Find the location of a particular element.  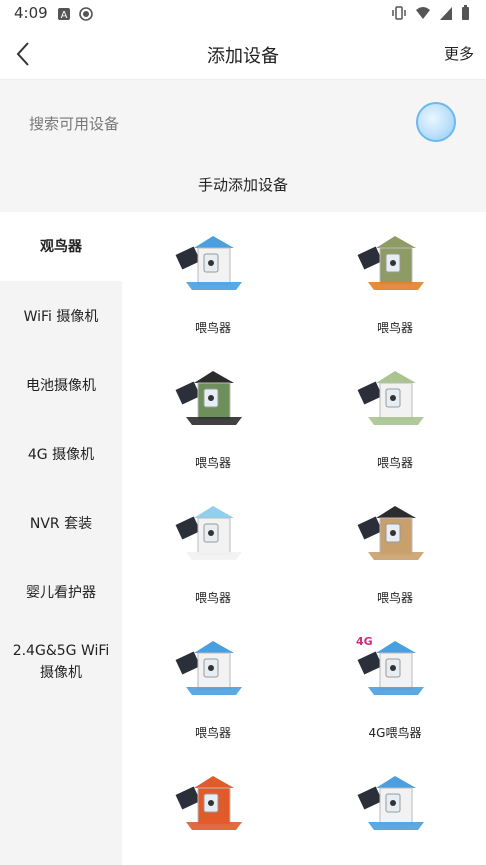

title-bar: 添加设备 更多 is located at coordinates (243, 54).